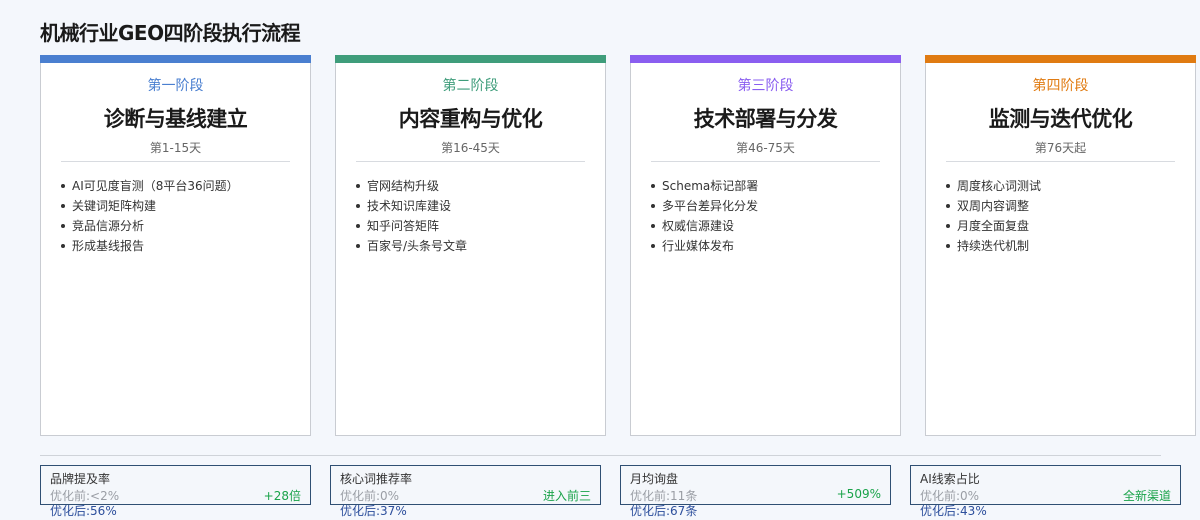  What do you see at coordinates (470, 119) in the screenshot?
I see `phase-name: 内容重构与优化` at bounding box center [470, 119].